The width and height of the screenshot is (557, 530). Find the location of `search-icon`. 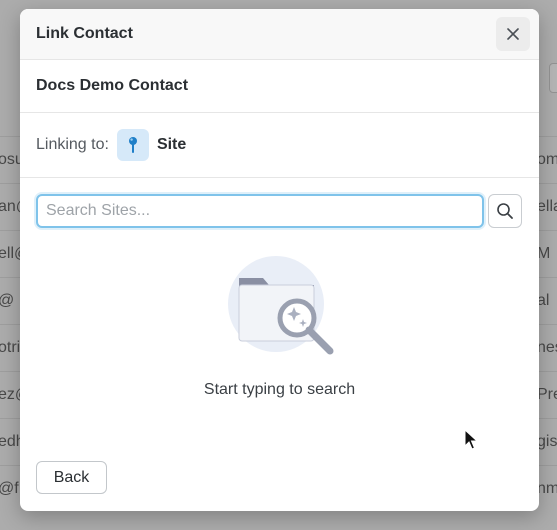

search-icon is located at coordinates (505, 211).